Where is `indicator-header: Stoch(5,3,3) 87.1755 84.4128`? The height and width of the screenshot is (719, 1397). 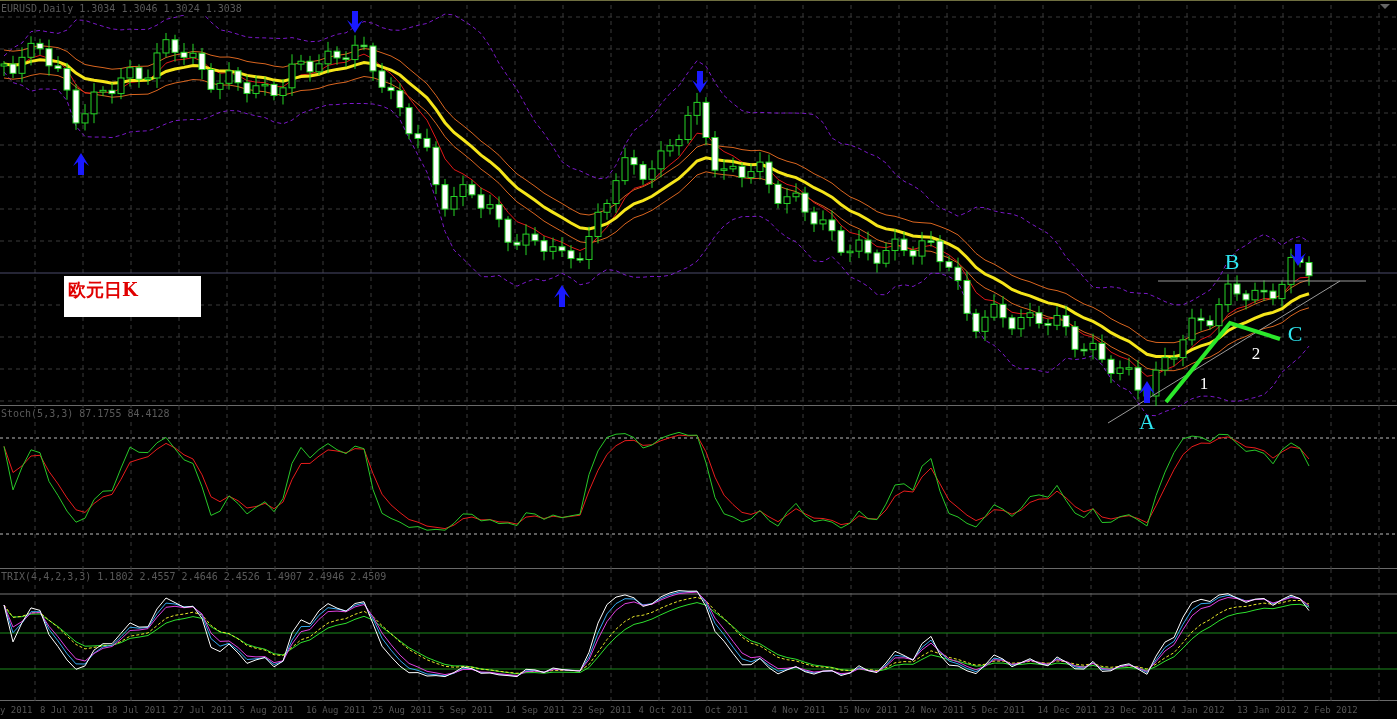 indicator-header: Stoch(5,3,3) 87.1755 84.4128 is located at coordinates (85, 414).